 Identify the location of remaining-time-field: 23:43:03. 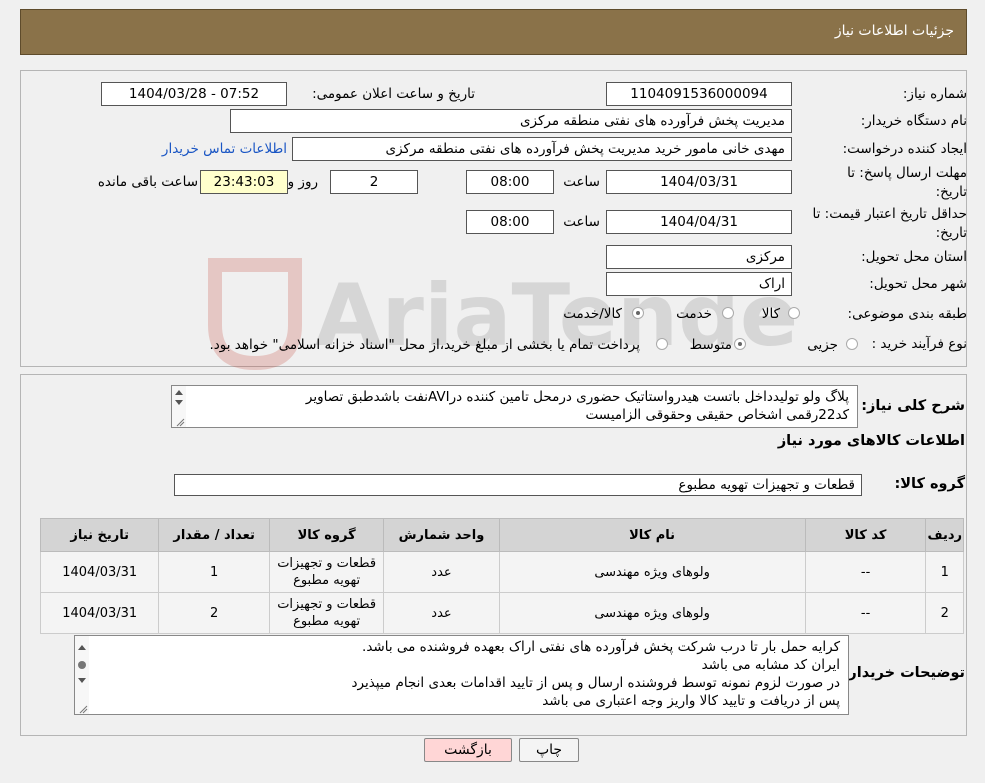
(244, 182).